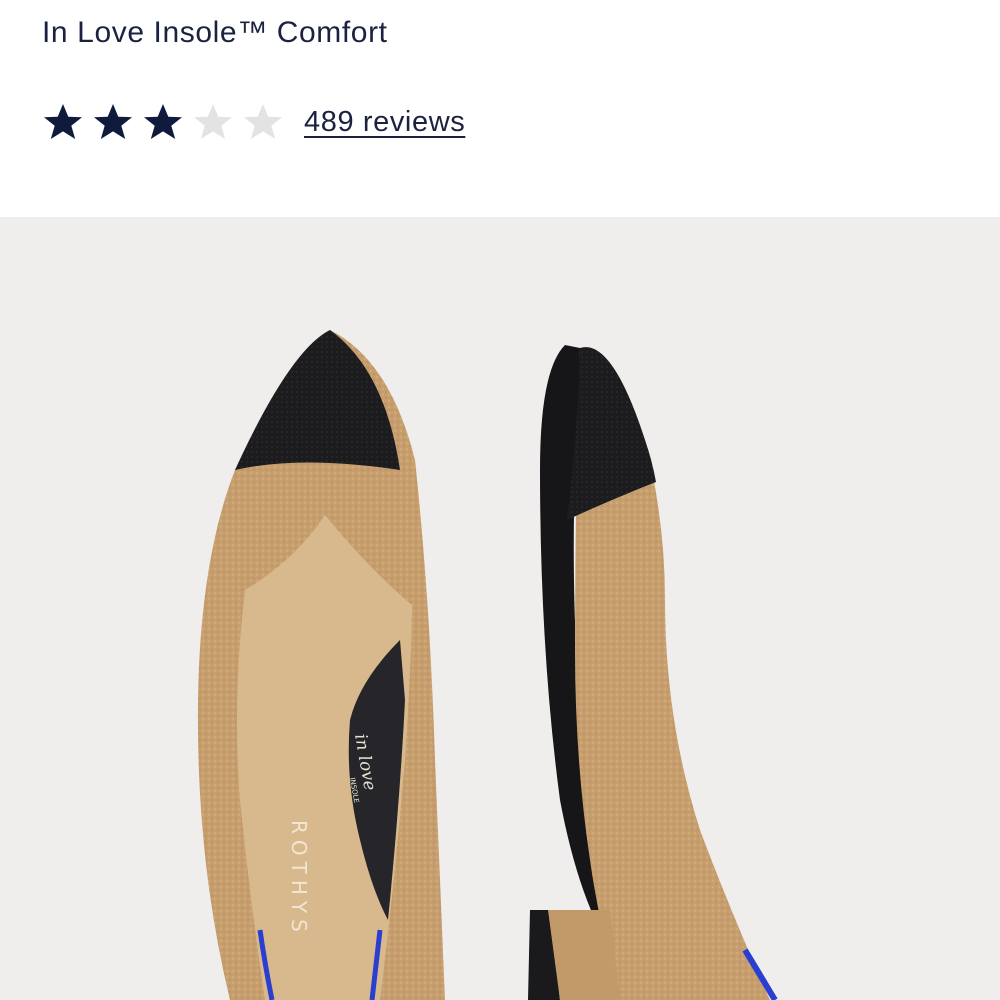 The height and width of the screenshot is (1000, 1000). What do you see at coordinates (299, 879) in the screenshot?
I see `insole-brand-text: ROTHYS` at bounding box center [299, 879].